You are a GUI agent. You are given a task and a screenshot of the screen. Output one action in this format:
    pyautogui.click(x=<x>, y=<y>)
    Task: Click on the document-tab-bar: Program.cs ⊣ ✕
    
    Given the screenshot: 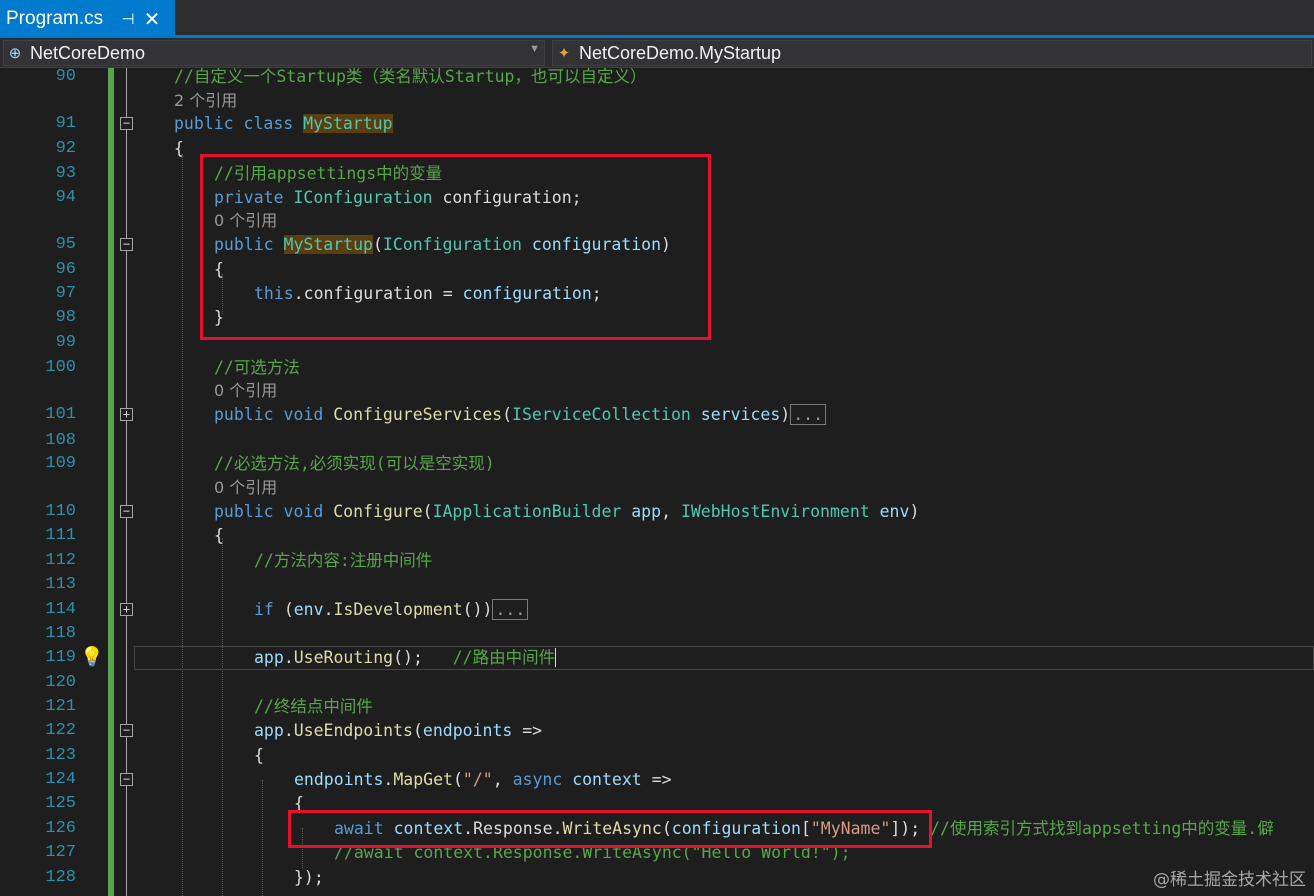 What is the action you would take?
    pyautogui.click(x=657, y=19)
    